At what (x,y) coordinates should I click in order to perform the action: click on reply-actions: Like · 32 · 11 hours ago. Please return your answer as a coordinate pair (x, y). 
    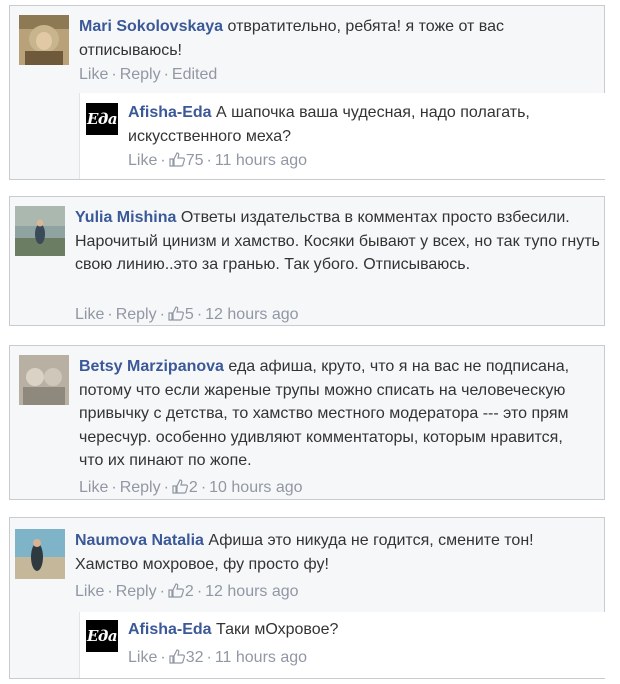
    Looking at the image, I should click on (218, 657).